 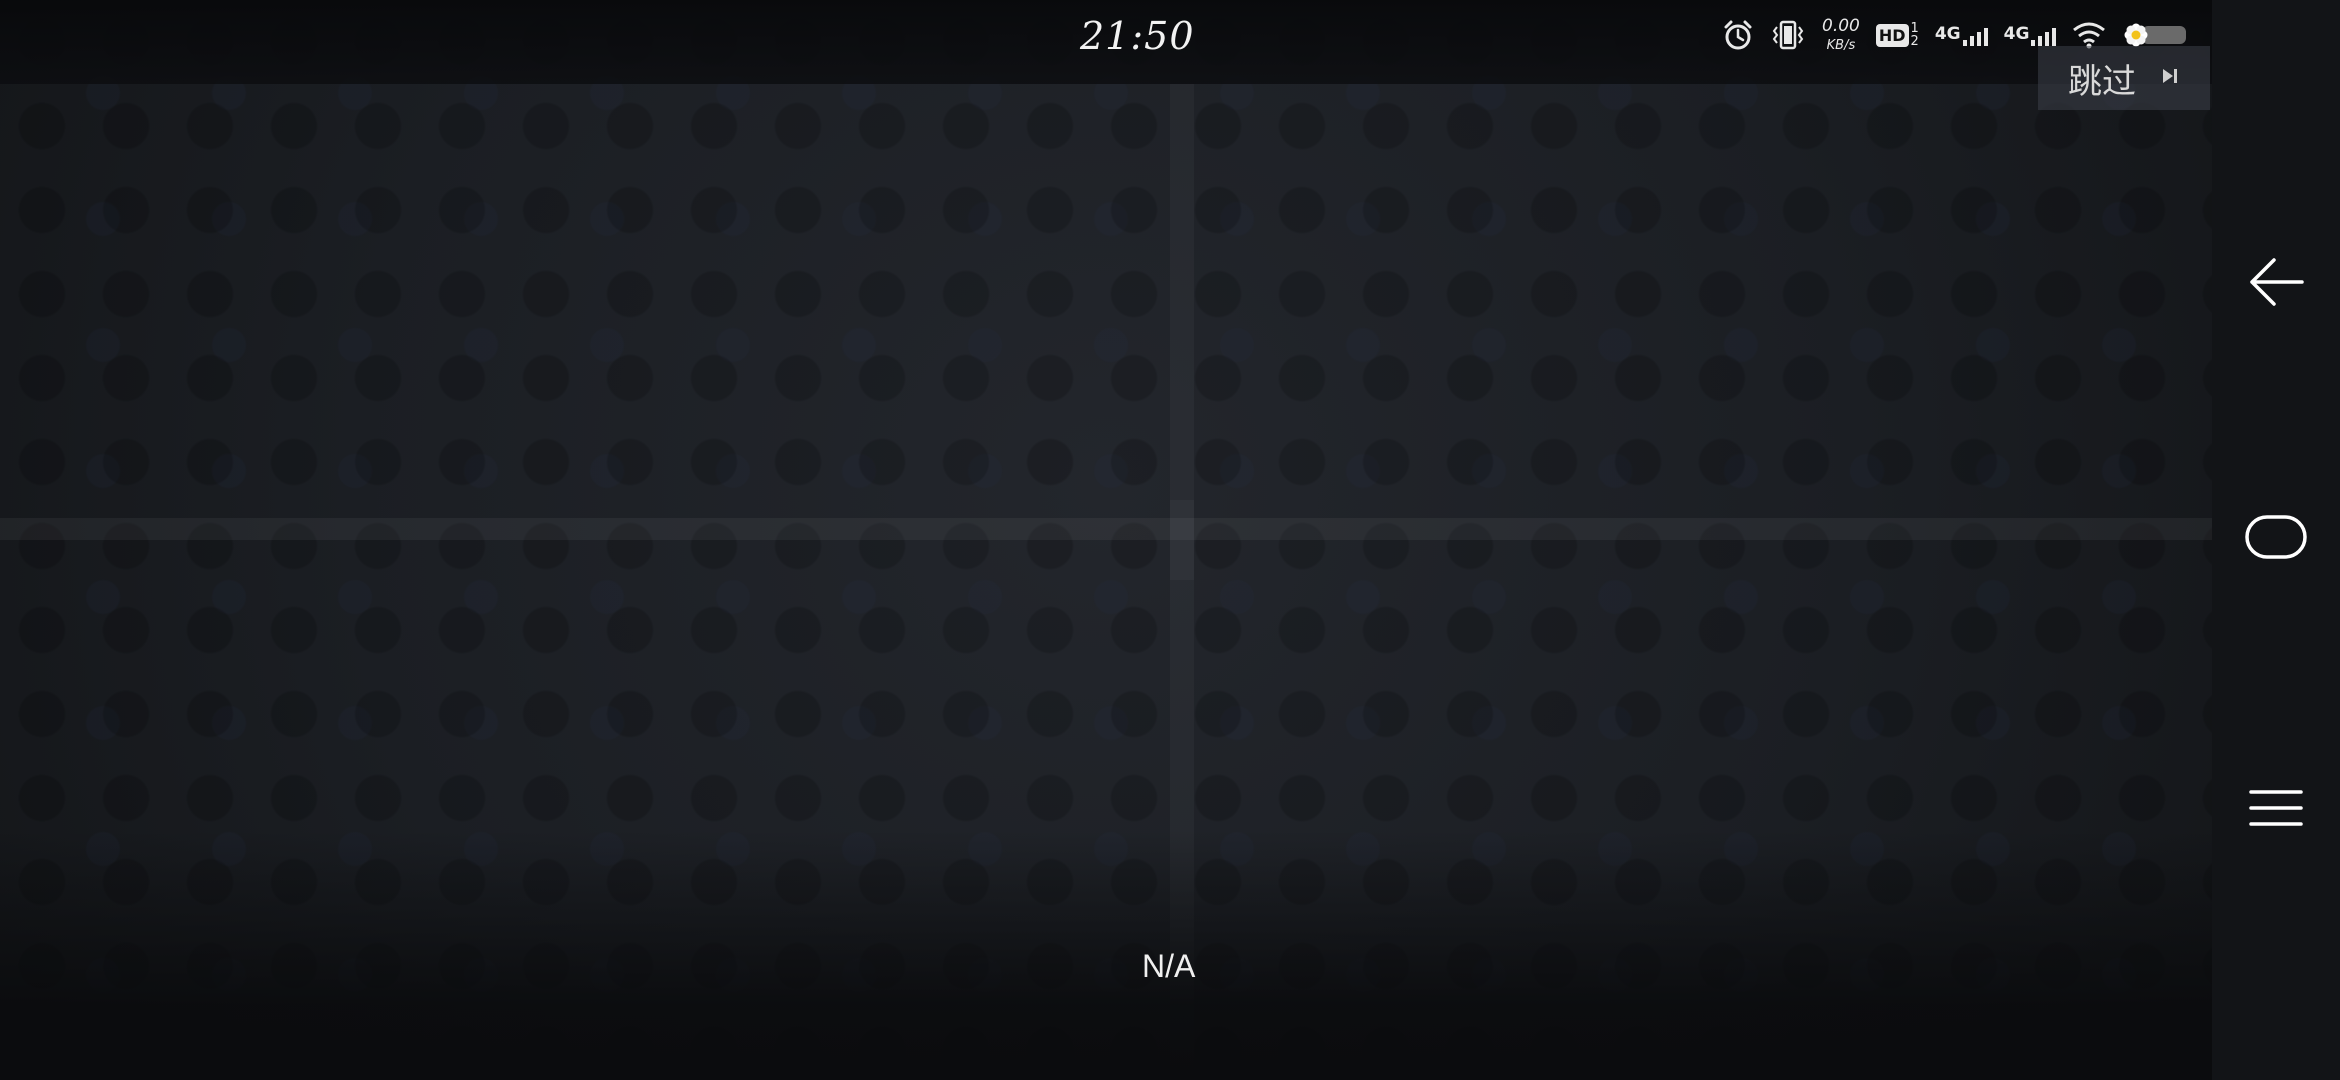 What do you see at coordinates (1738, 35) in the screenshot?
I see `alarm-icon` at bounding box center [1738, 35].